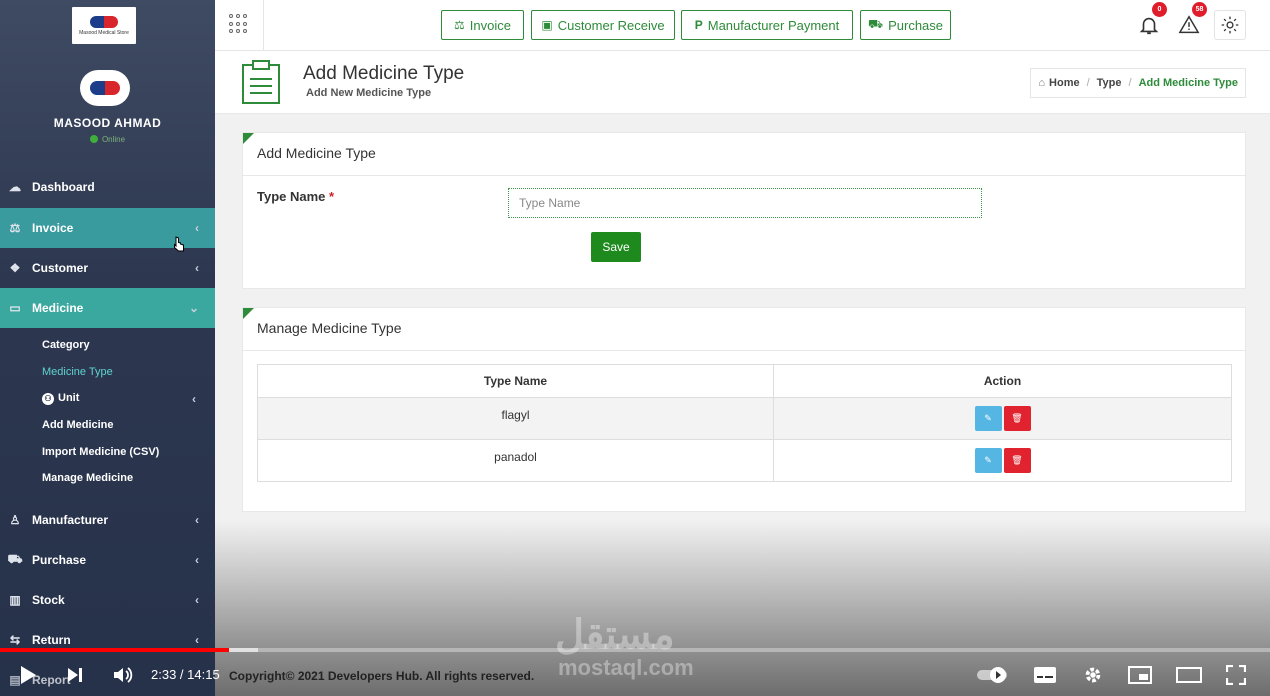  What do you see at coordinates (69, 398) in the screenshot?
I see `submenu-unit-label: Unit` at bounding box center [69, 398].